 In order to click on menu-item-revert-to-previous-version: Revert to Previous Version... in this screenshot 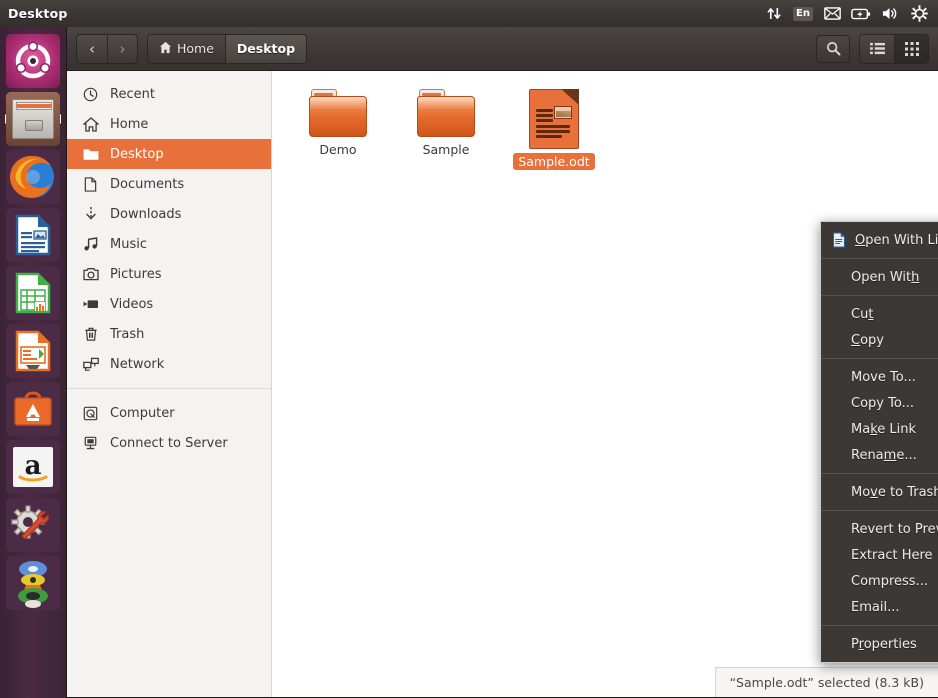, I will do `click(879, 529)`.